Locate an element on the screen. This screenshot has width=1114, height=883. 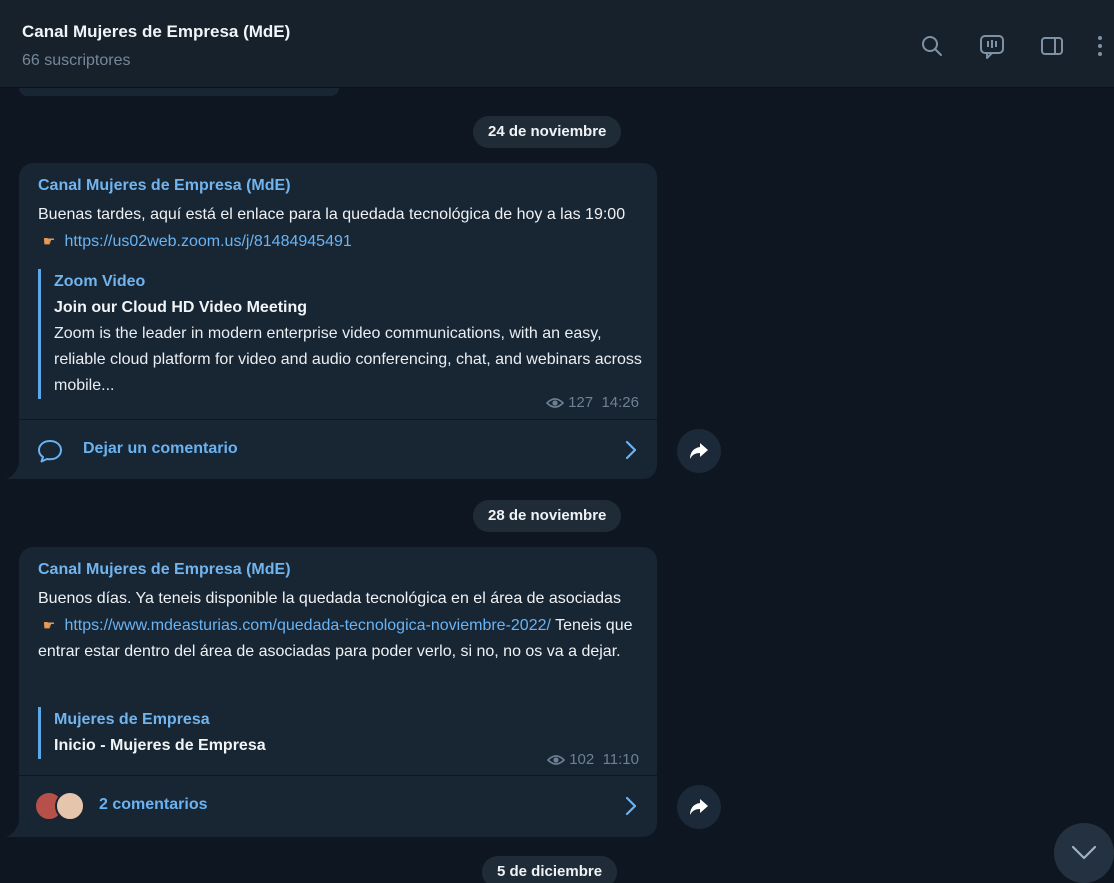
subscriber-count: 66 suscriptores is located at coordinates (76, 60).